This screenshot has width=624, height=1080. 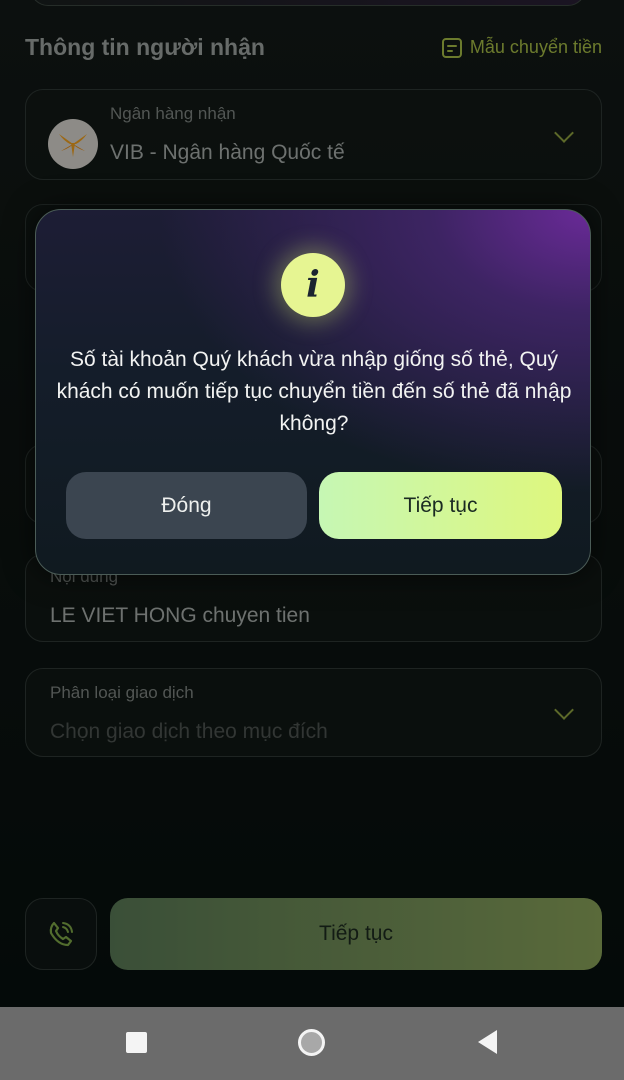 What do you see at coordinates (313, 285) in the screenshot?
I see `info-icon: i` at bounding box center [313, 285].